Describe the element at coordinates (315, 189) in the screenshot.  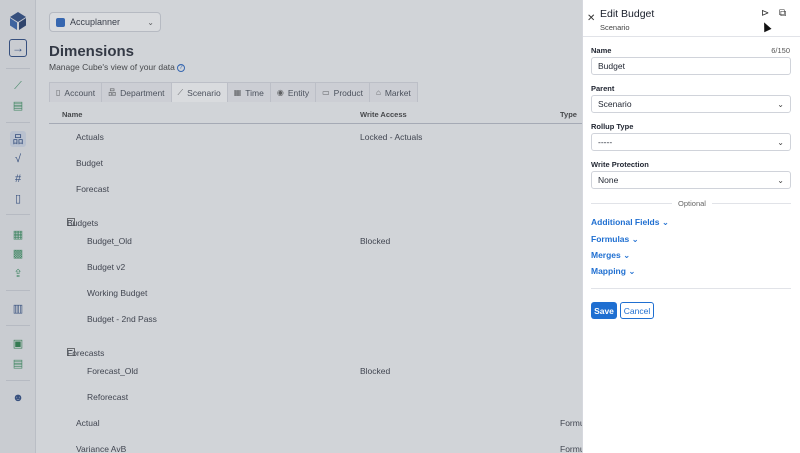
I see `table-row: Forecast` at that location.